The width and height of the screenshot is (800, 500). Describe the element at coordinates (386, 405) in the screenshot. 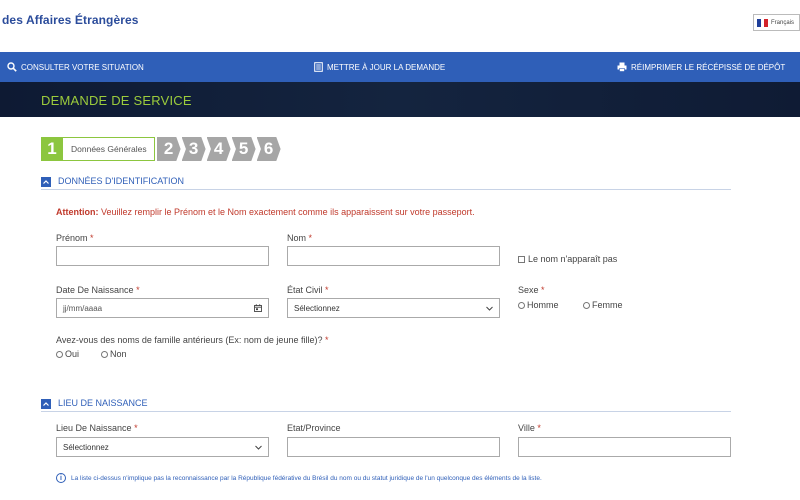

I see `birthplace-section-header: LIEU DE NAISSANCE` at that location.